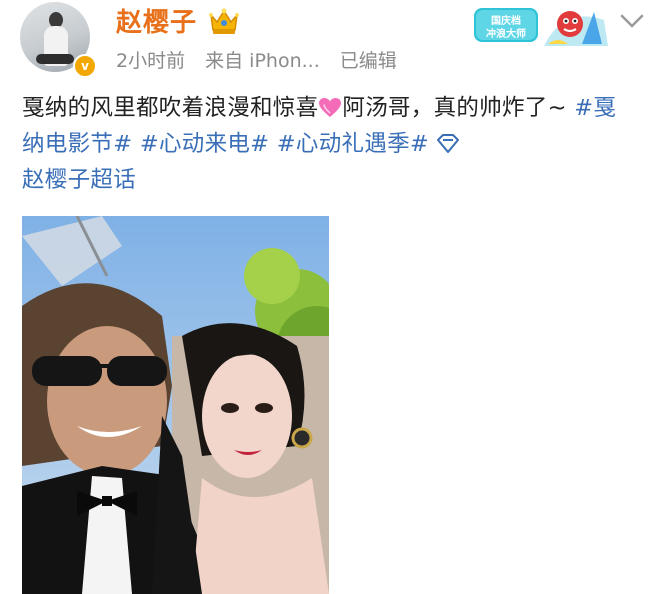  Describe the element at coordinates (170, 108) in the screenshot. I see `post-text-part1: 戛纳的风里都吹着浪漫和惊喜` at that location.